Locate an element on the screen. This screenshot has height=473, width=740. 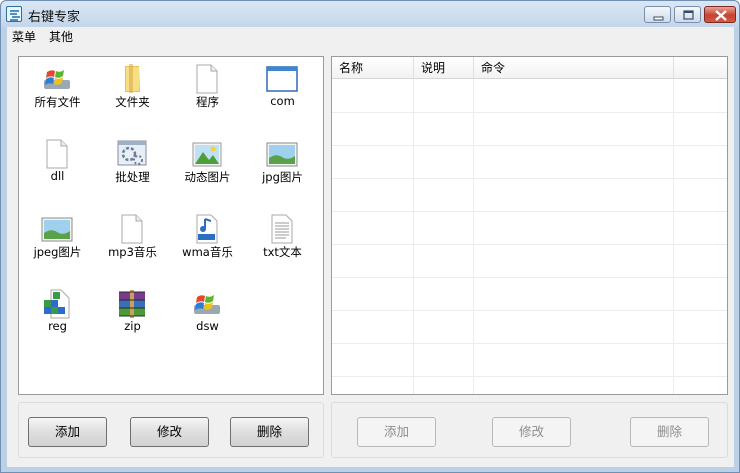
file-type-label: zip is located at coordinates (132, 326).